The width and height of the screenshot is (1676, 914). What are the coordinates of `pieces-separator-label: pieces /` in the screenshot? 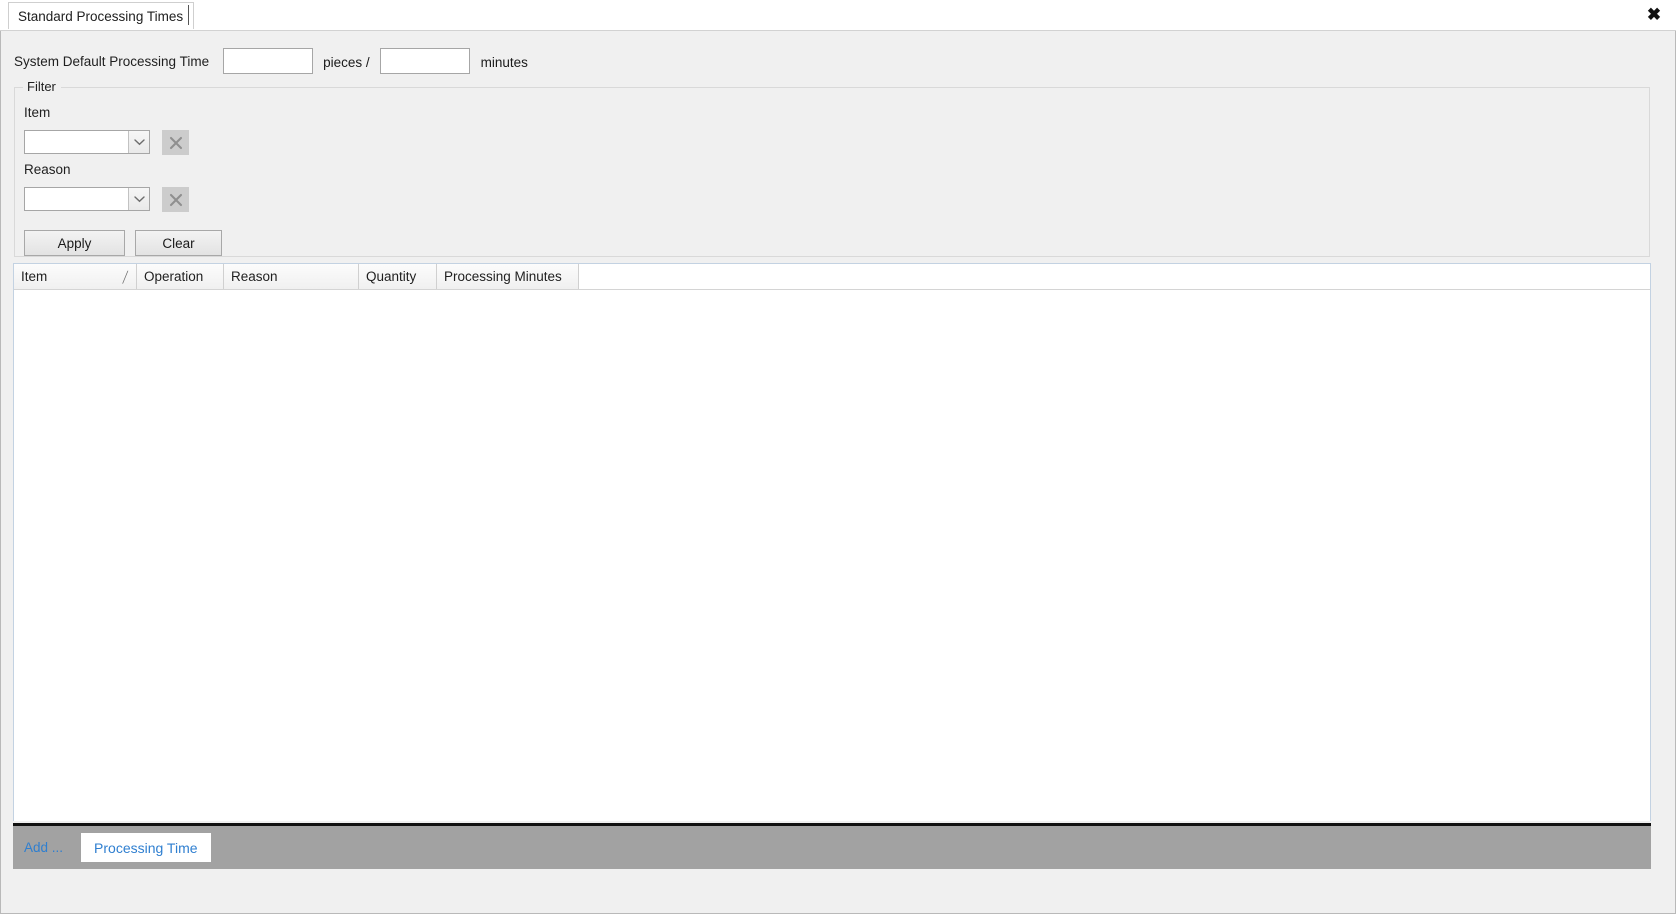 It's located at (346, 62).